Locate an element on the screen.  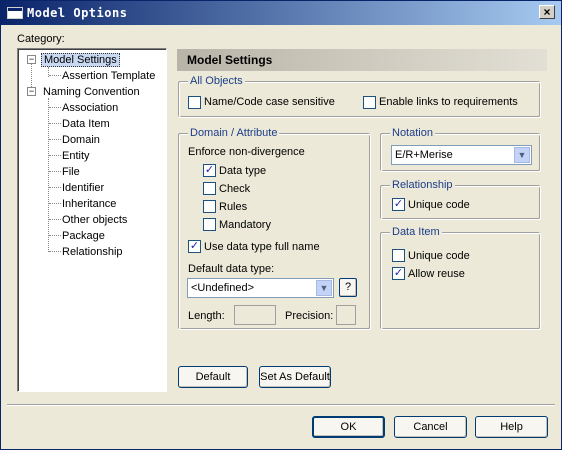
data-item-group: Data Item is located at coordinates (461, 278).